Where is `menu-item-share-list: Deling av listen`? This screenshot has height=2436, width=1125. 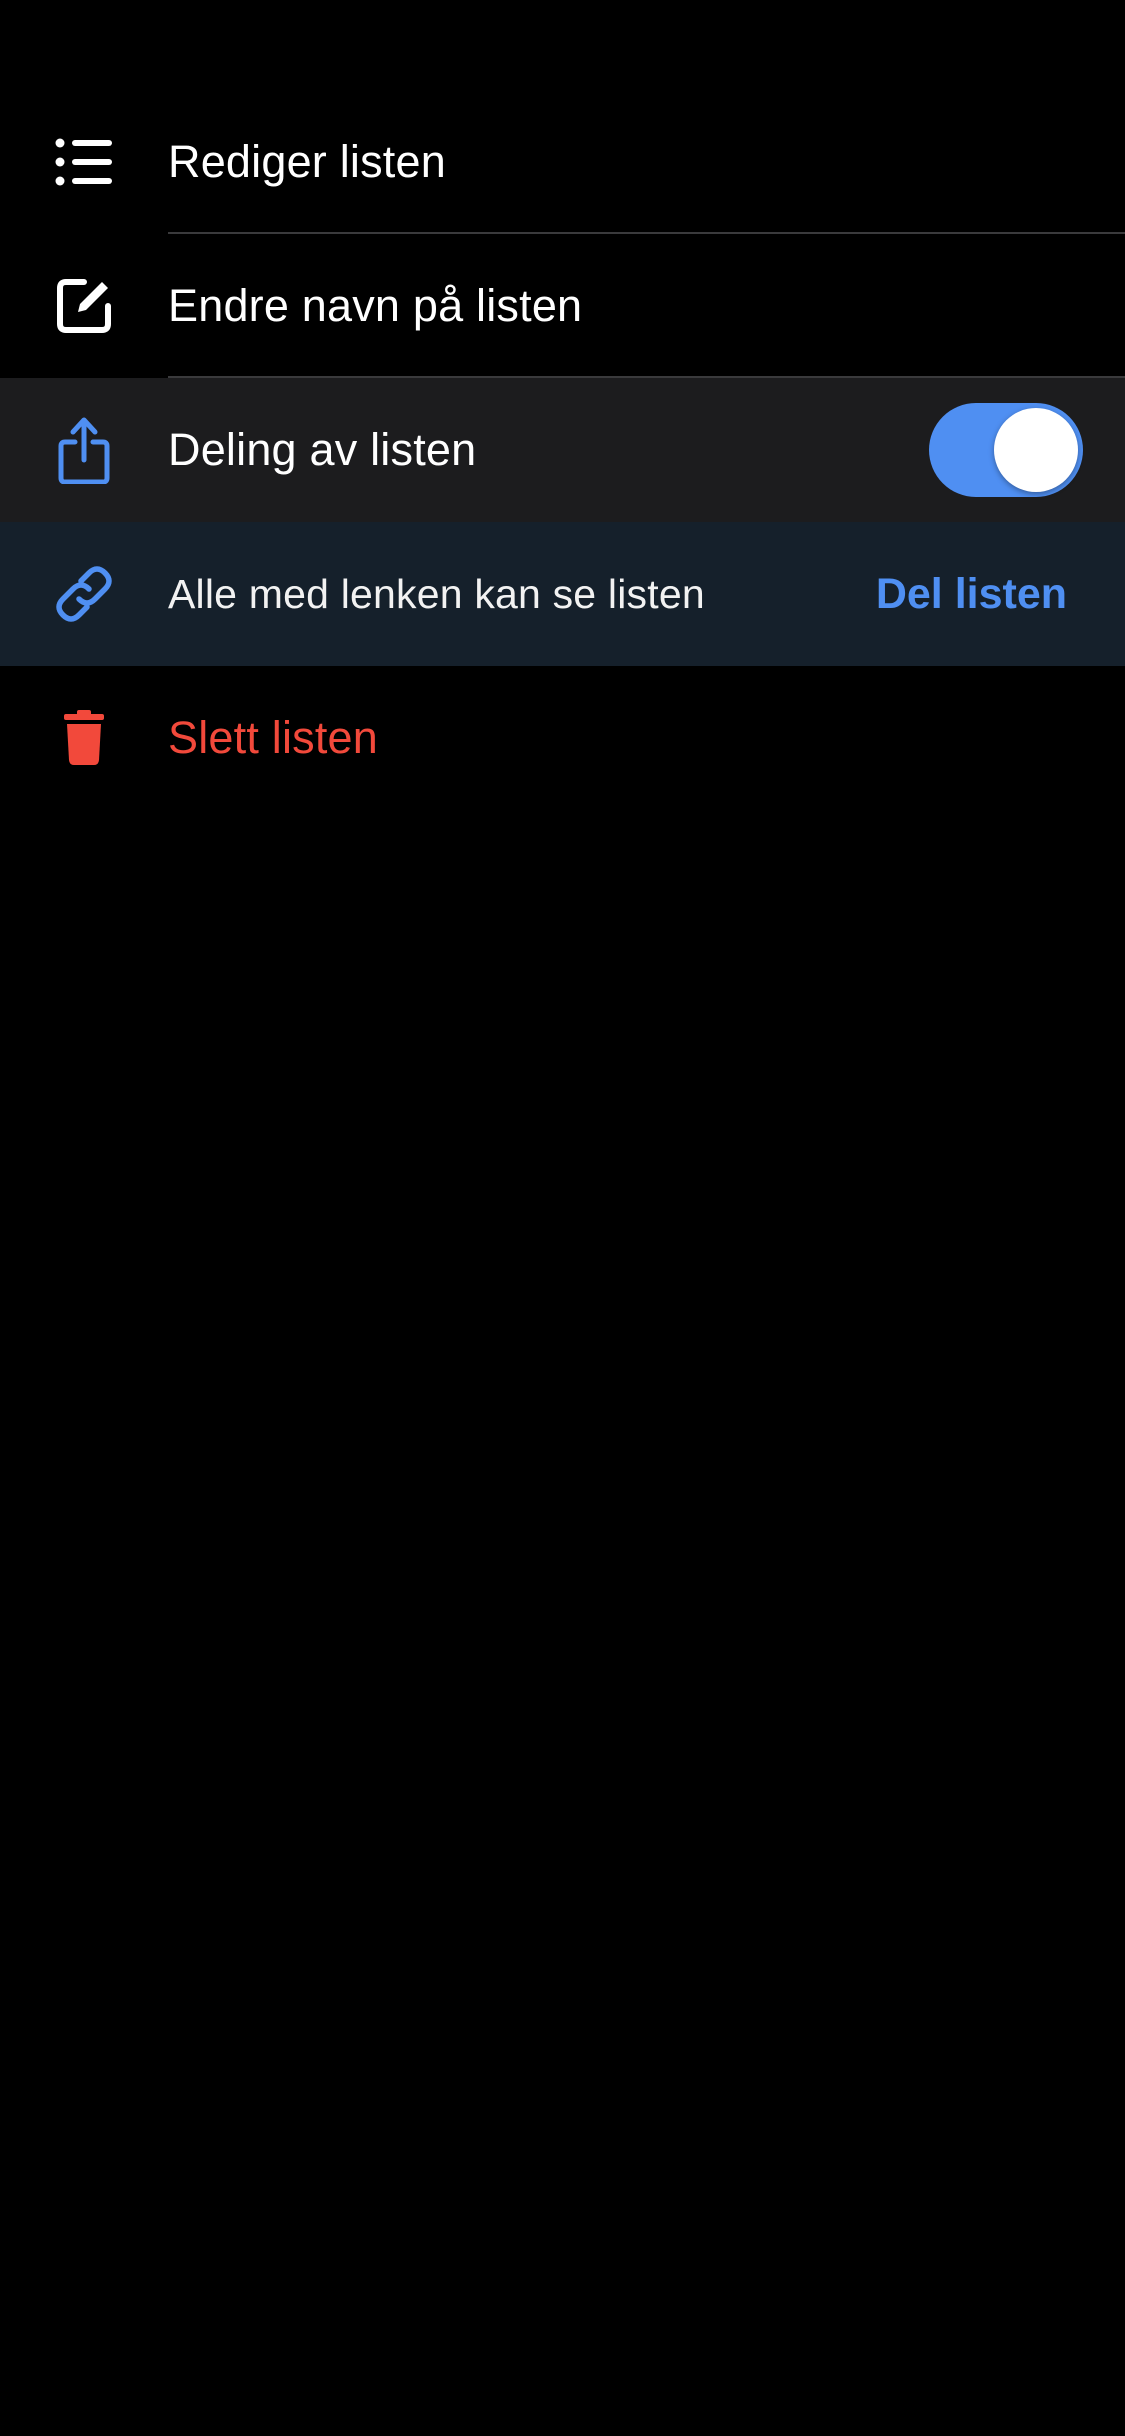
menu-item-share-list: Deling av listen is located at coordinates (562, 450).